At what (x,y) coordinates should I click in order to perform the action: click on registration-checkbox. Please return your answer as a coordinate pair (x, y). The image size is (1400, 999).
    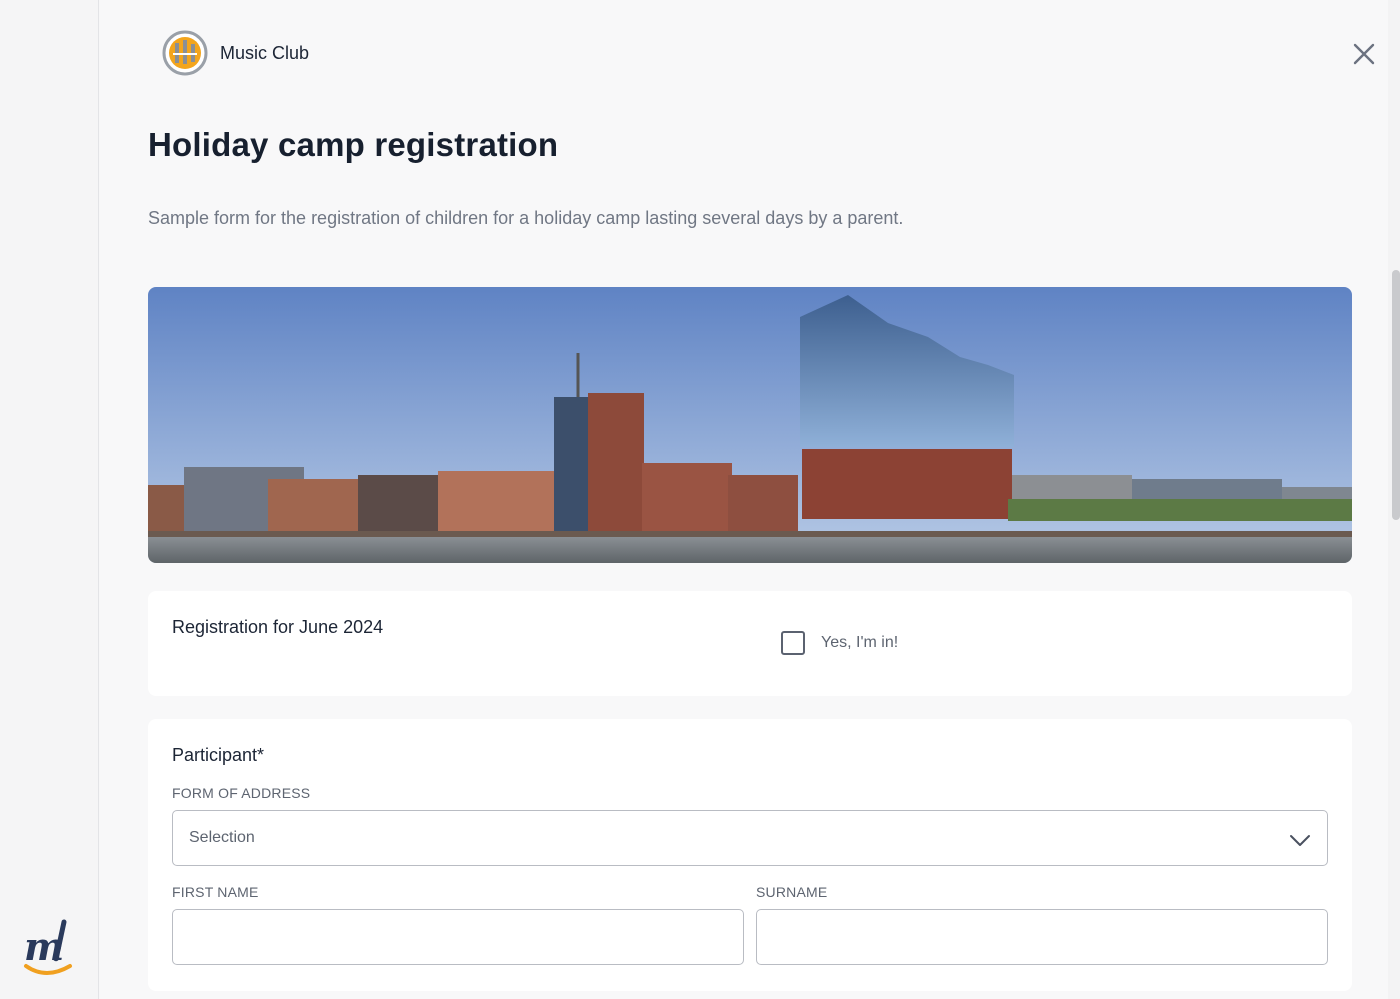
    Looking at the image, I should click on (793, 643).